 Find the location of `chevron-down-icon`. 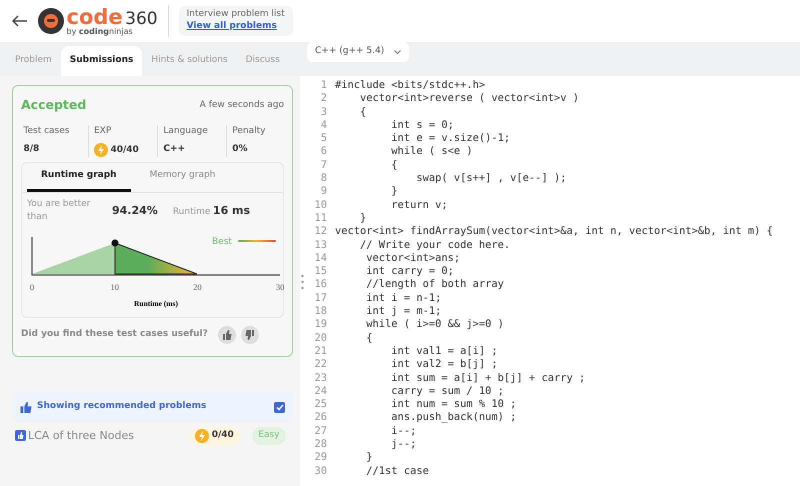

chevron-down-icon is located at coordinates (398, 52).